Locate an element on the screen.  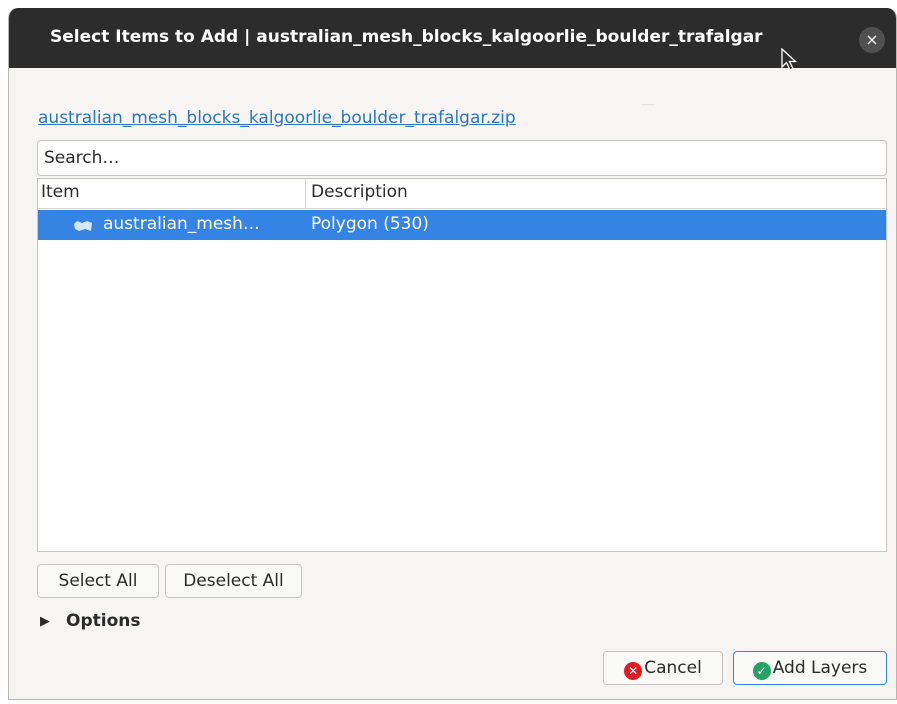
close-icon: × is located at coordinates (872, 39).